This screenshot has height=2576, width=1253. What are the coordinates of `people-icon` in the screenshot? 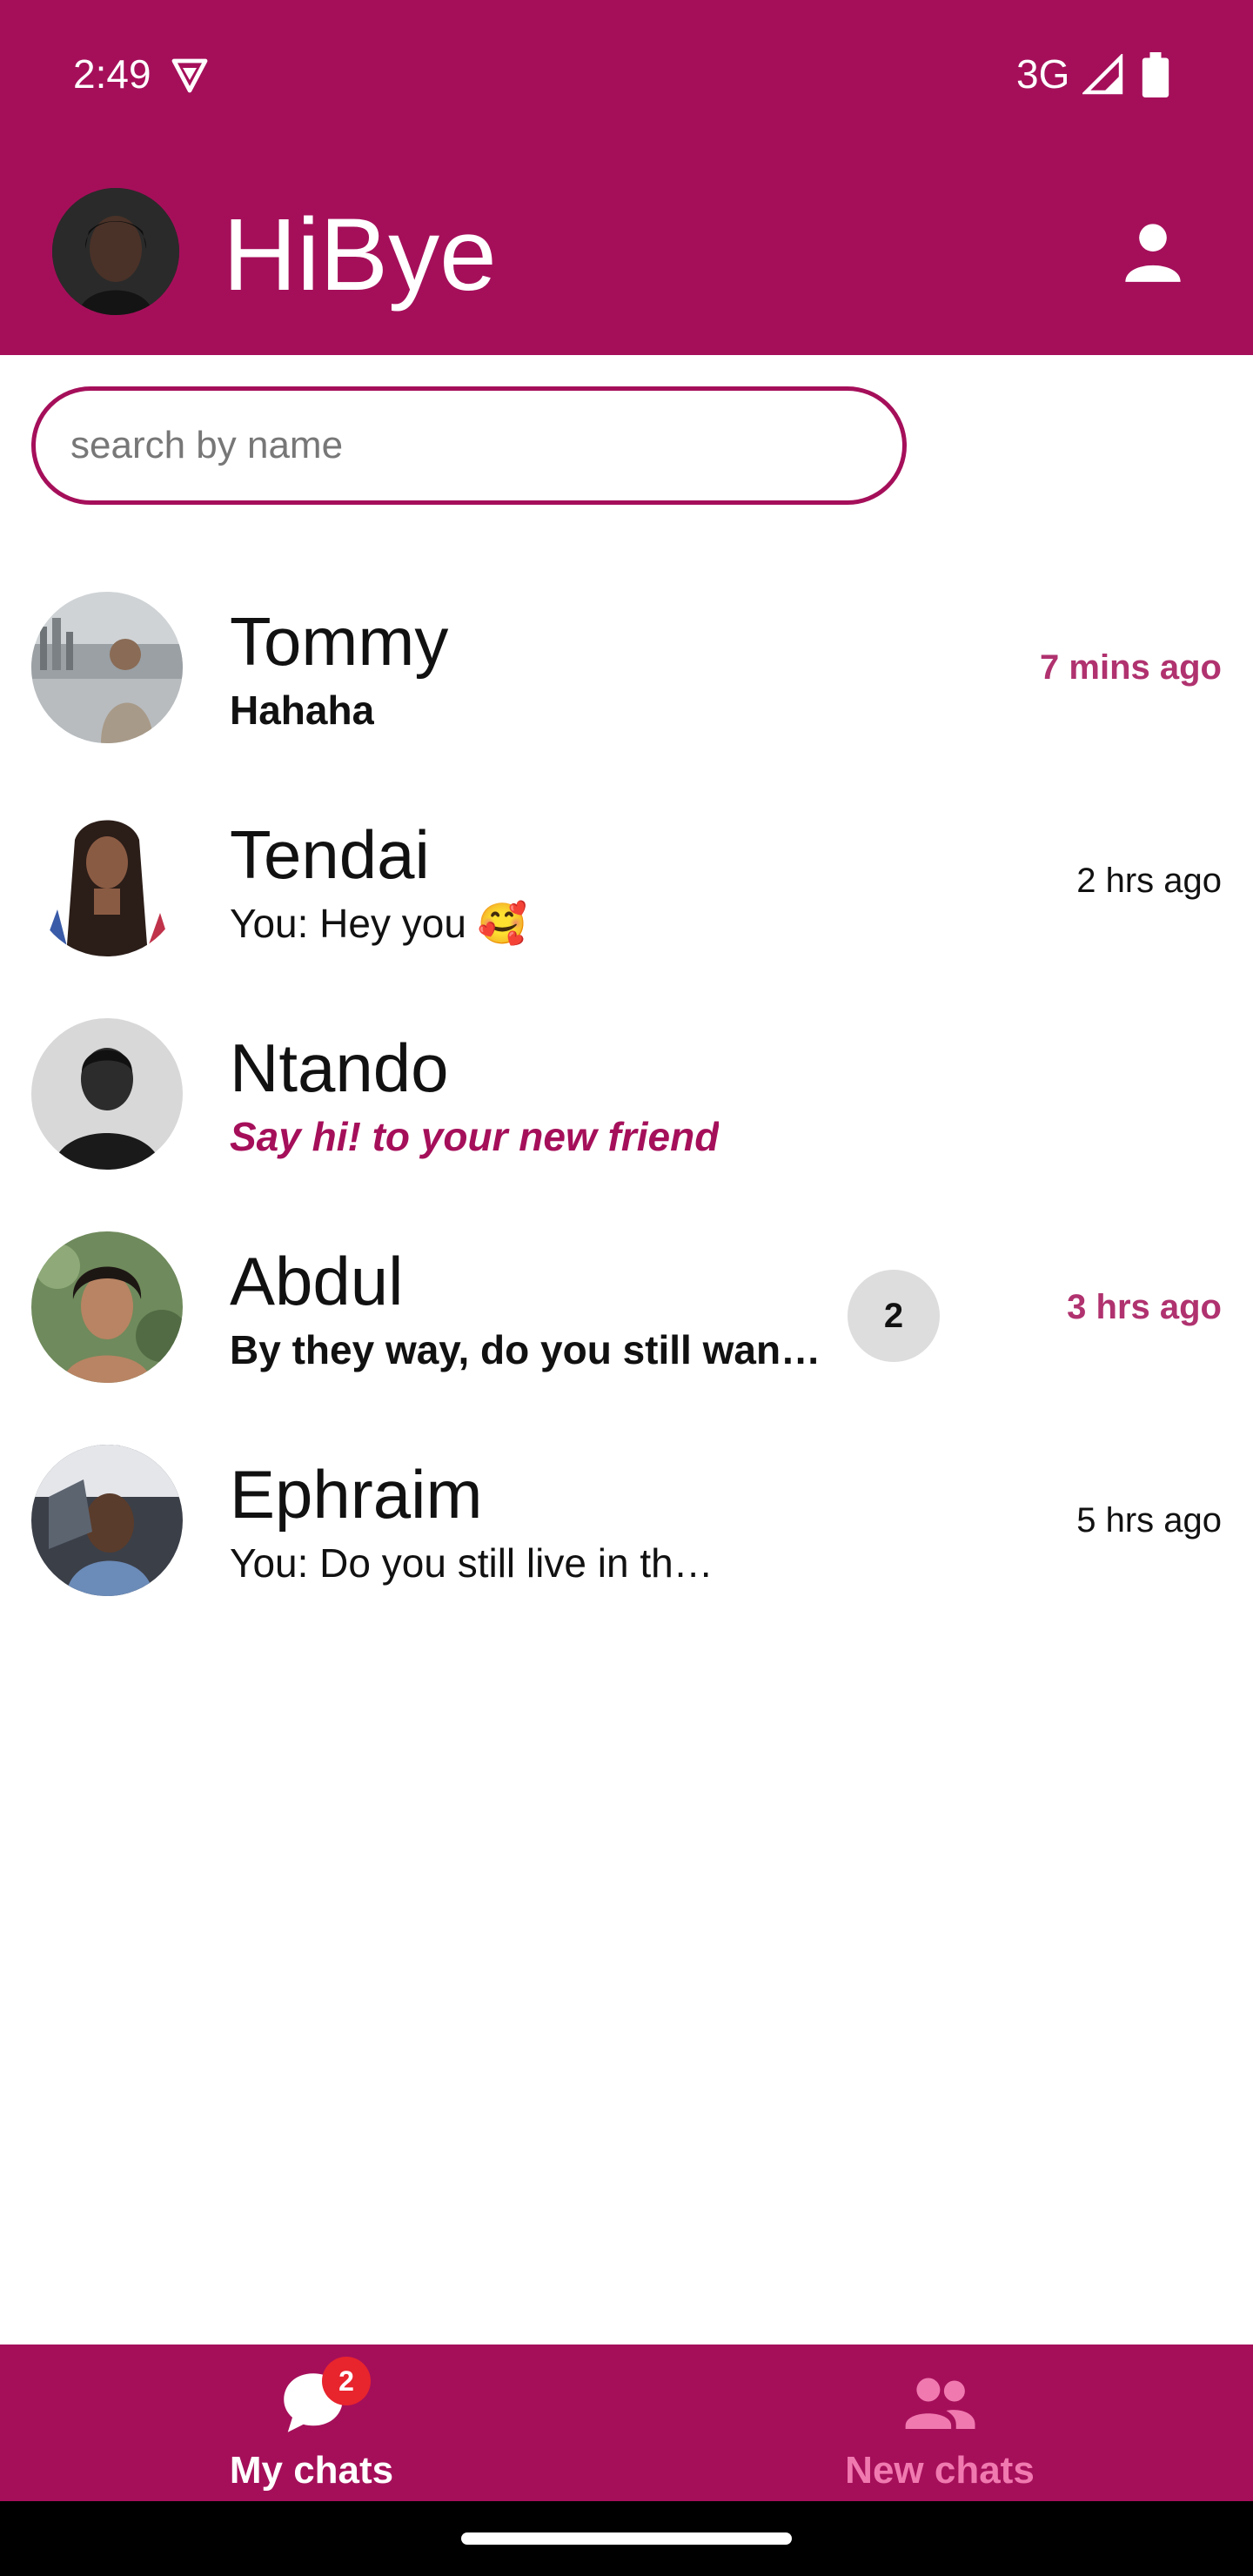 It's located at (940, 2403).